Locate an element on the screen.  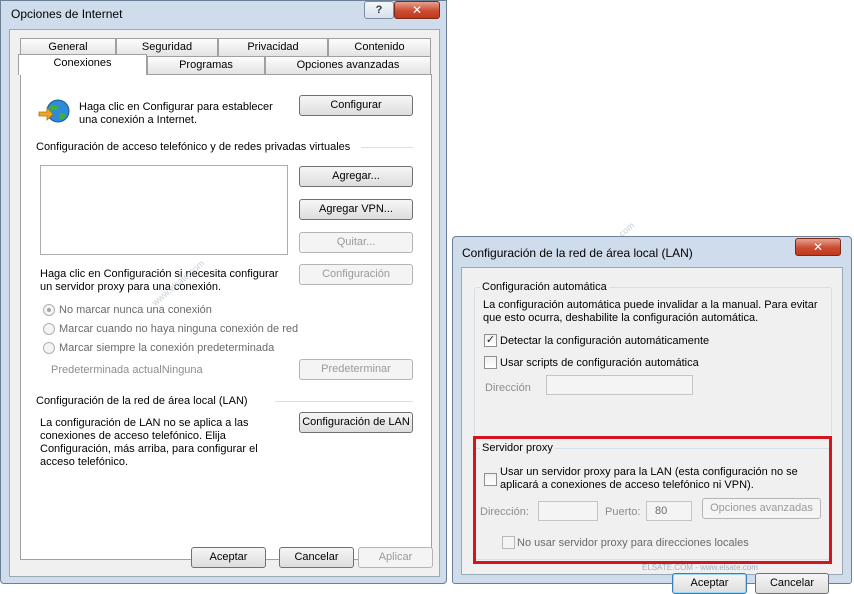
auto-script-label: Usar scripts de configuración automática is located at coordinates (599, 363).